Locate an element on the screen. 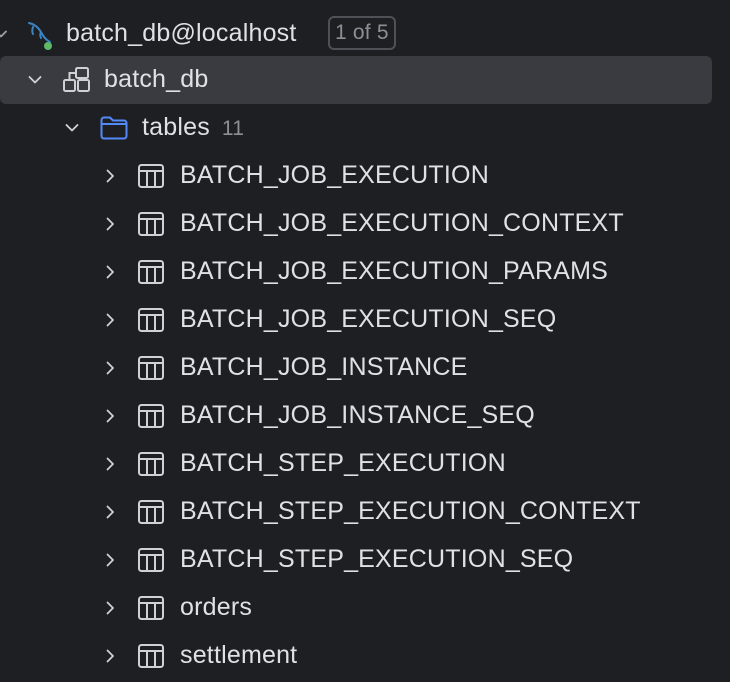 The height and width of the screenshot is (682, 730). table-label: BATCH_JOB_EXECUTION_PARAMS is located at coordinates (394, 271).